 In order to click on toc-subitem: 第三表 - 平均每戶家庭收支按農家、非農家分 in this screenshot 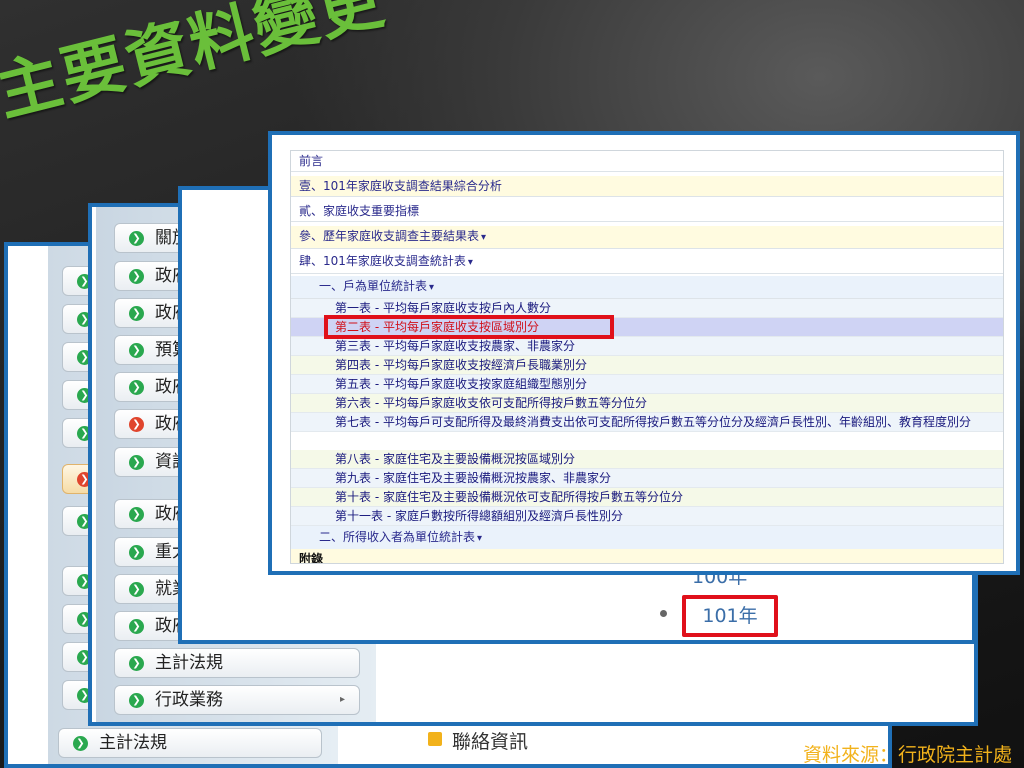, I will do `click(647, 346)`.